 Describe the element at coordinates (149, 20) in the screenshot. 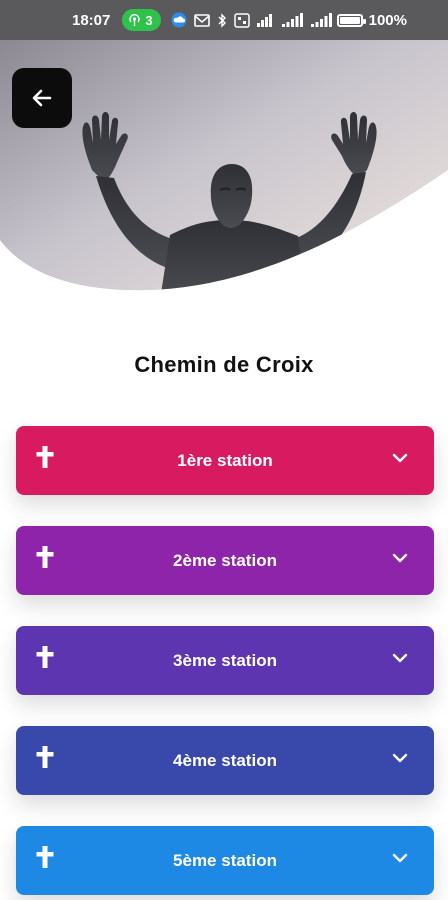

I see `hotspot-count: 3` at that location.